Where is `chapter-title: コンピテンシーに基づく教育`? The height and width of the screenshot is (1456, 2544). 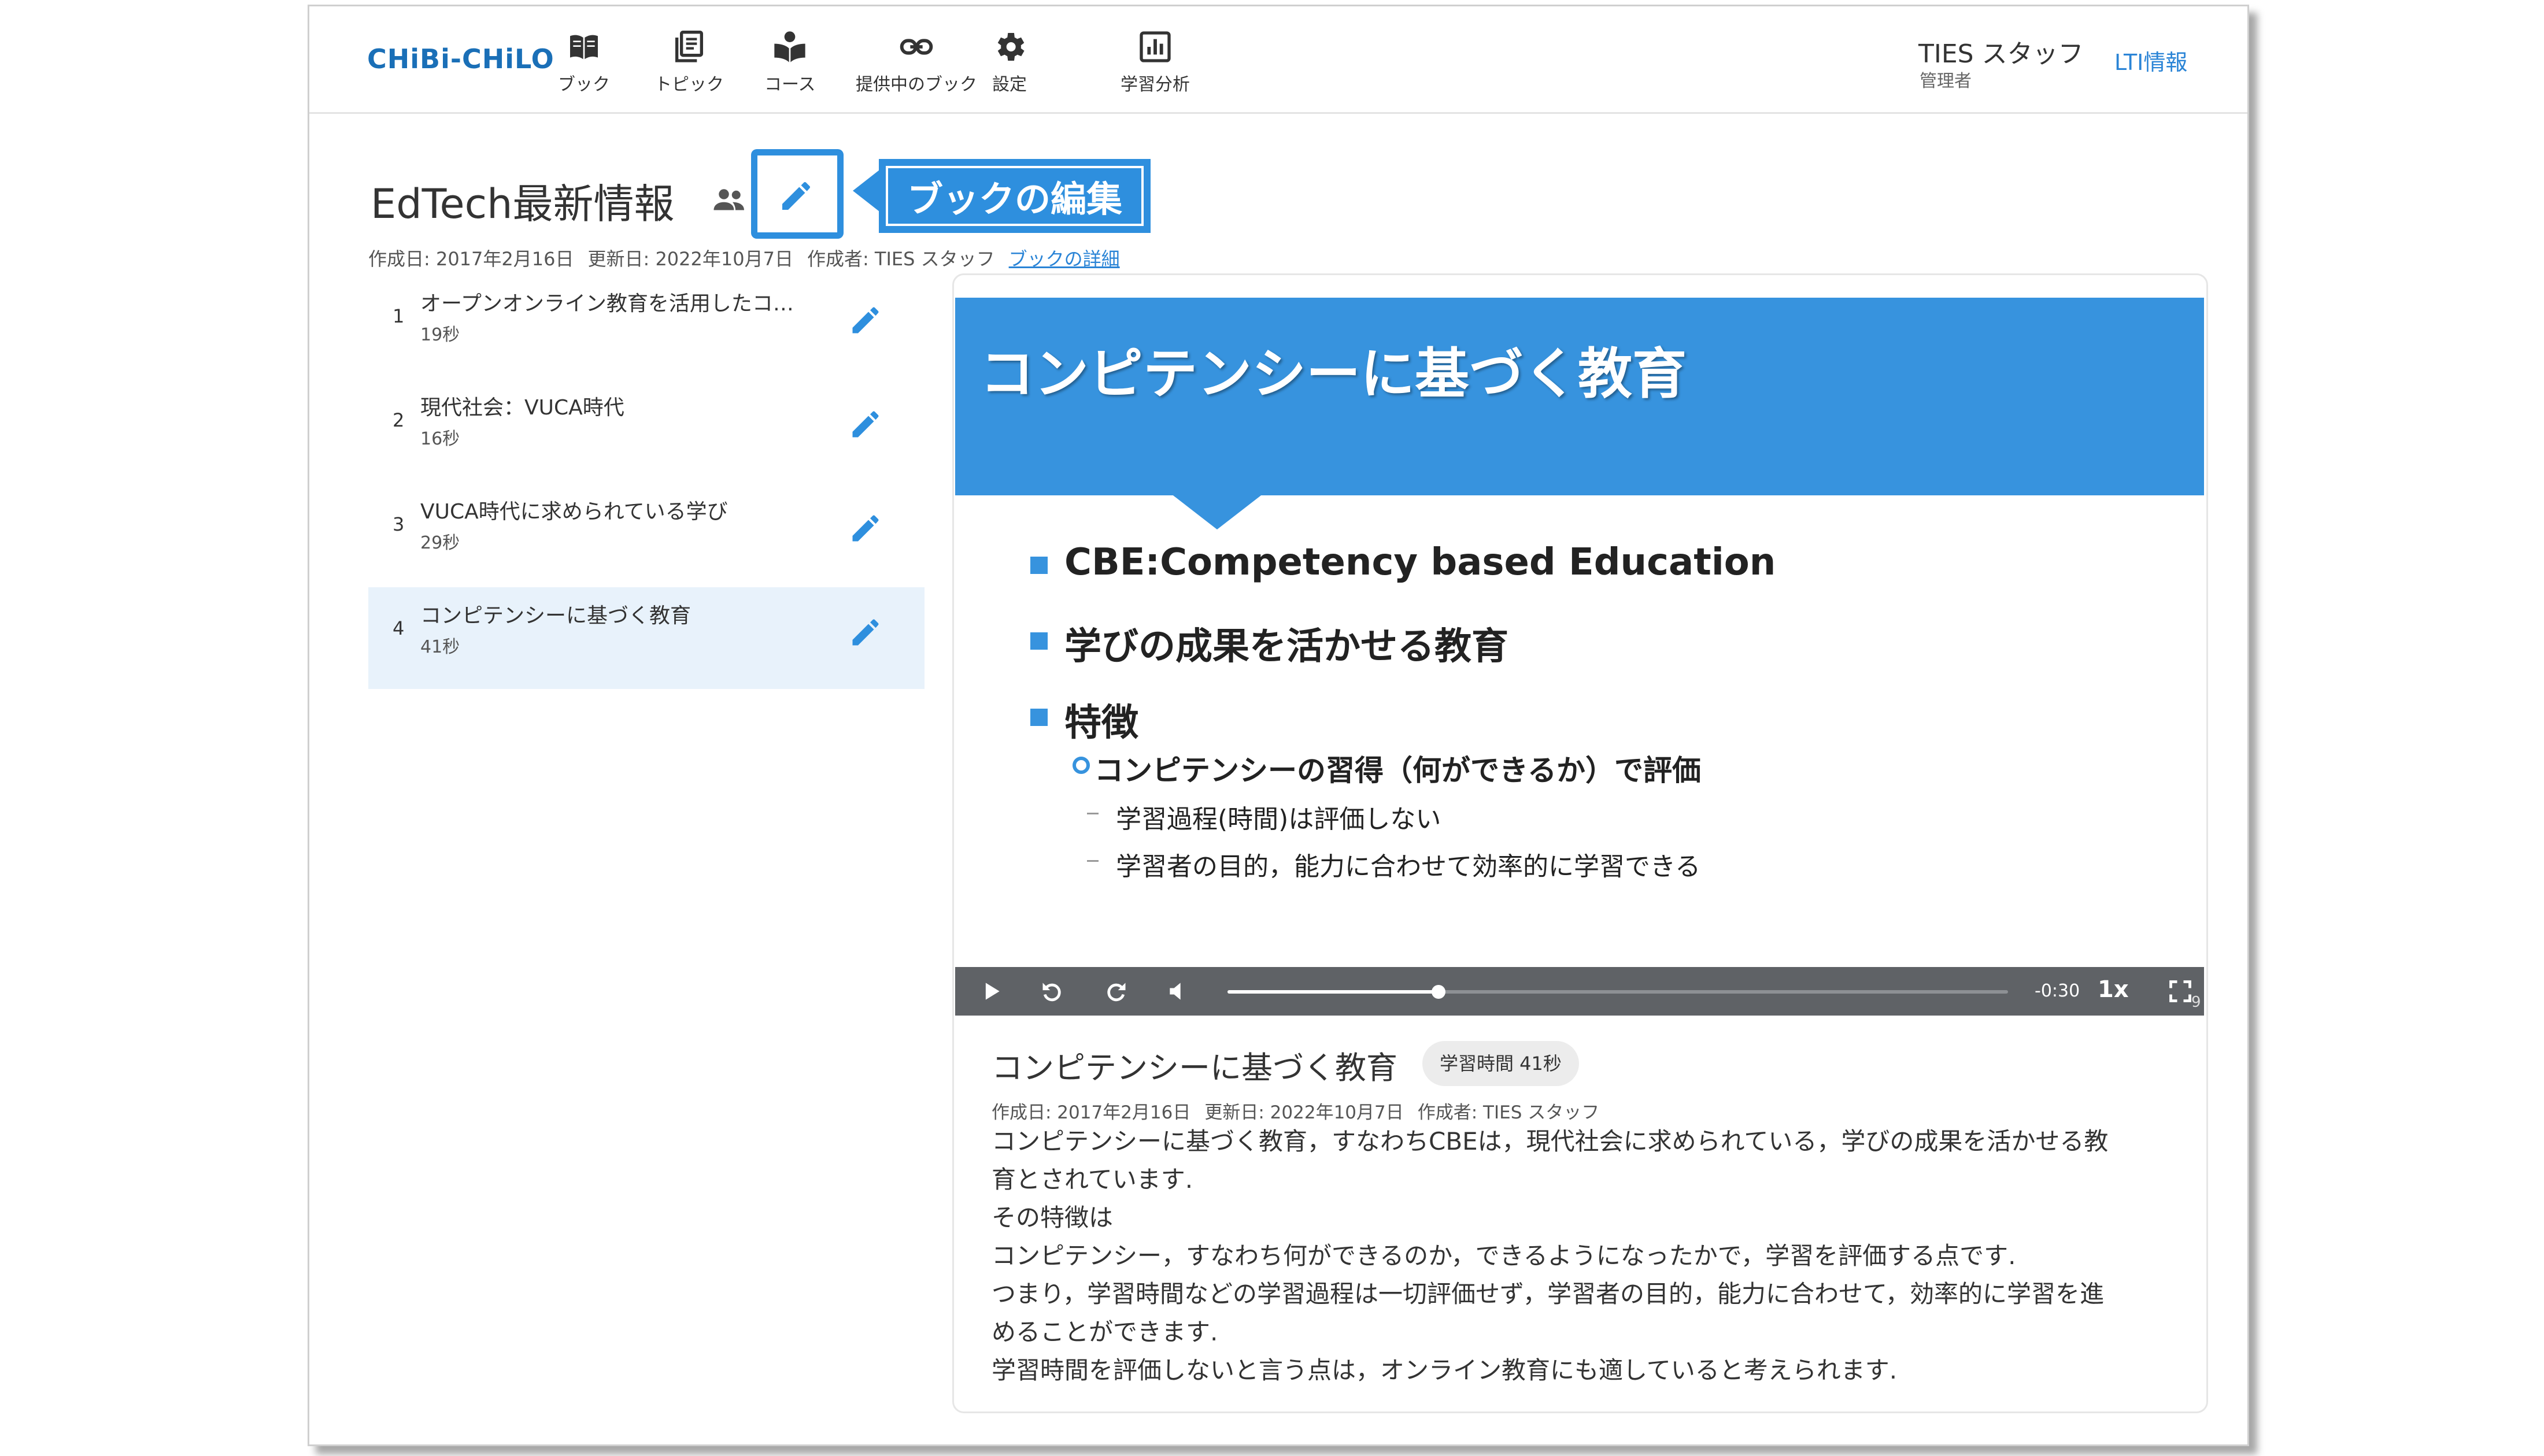 chapter-title: コンピテンシーに基づく教育 is located at coordinates (556, 616).